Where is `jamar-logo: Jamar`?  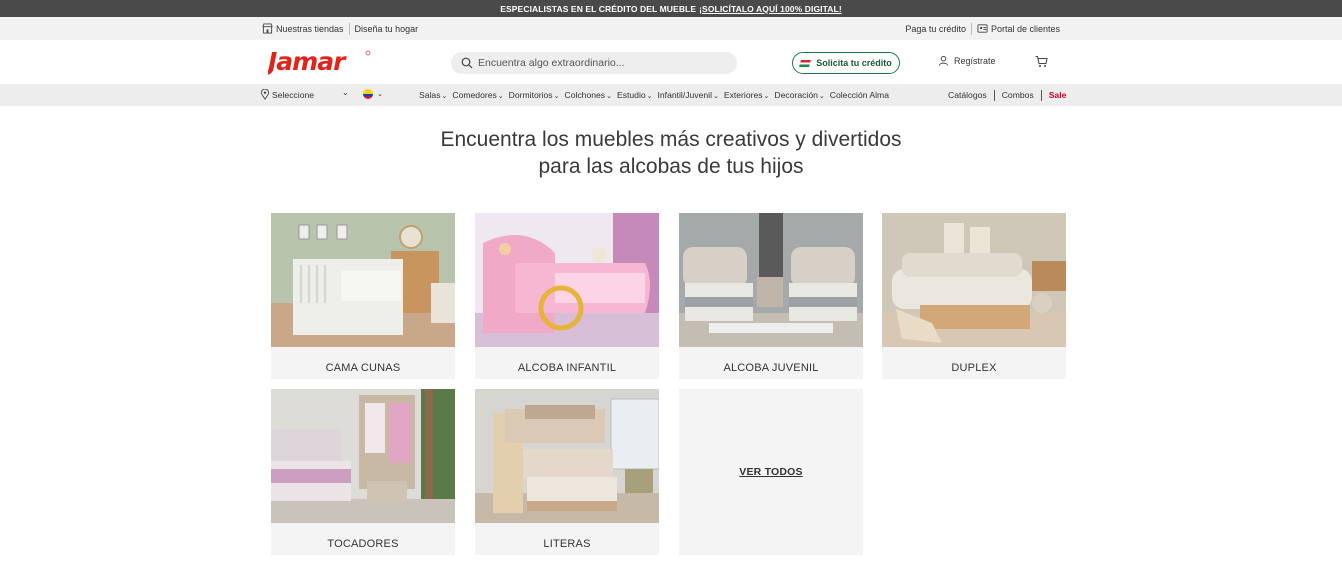 jamar-logo: Jamar is located at coordinates (320, 62).